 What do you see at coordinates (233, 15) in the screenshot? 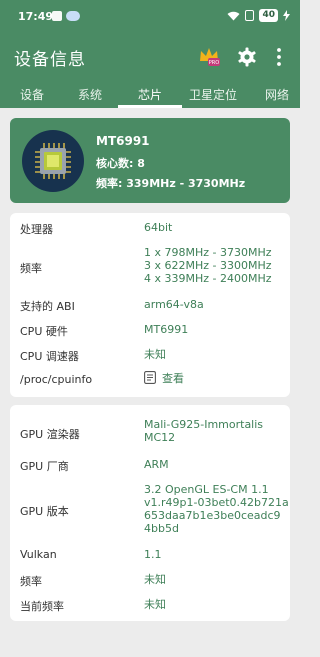
I see `wifi-icon` at bounding box center [233, 15].